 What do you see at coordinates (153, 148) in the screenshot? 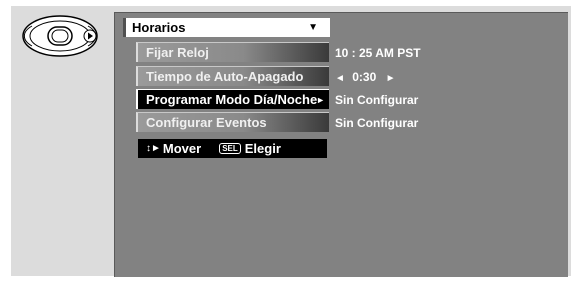
I see `move-arrows-icon: ↕►` at bounding box center [153, 148].